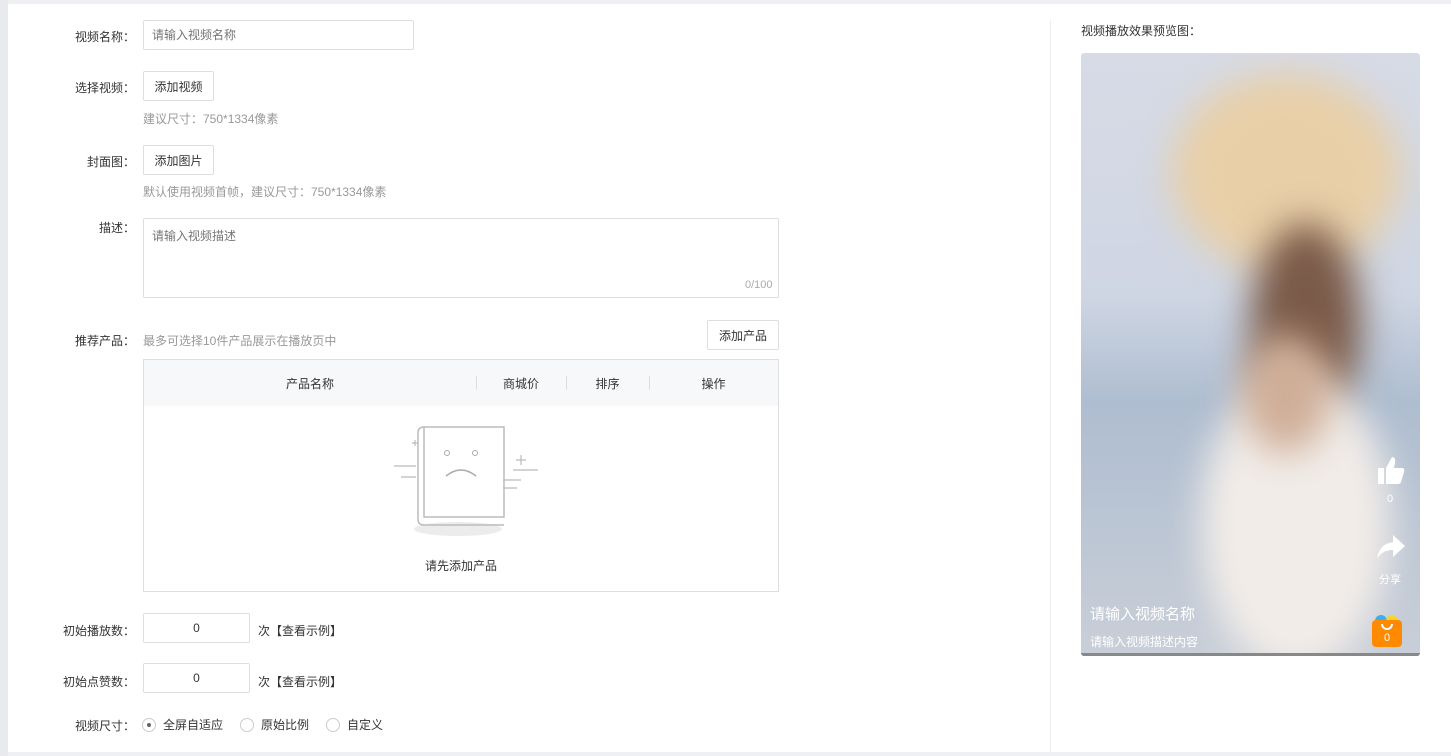 This screenshot has height=756, width=1451. I want to click on cart-count: 0, so click(1387, 638).